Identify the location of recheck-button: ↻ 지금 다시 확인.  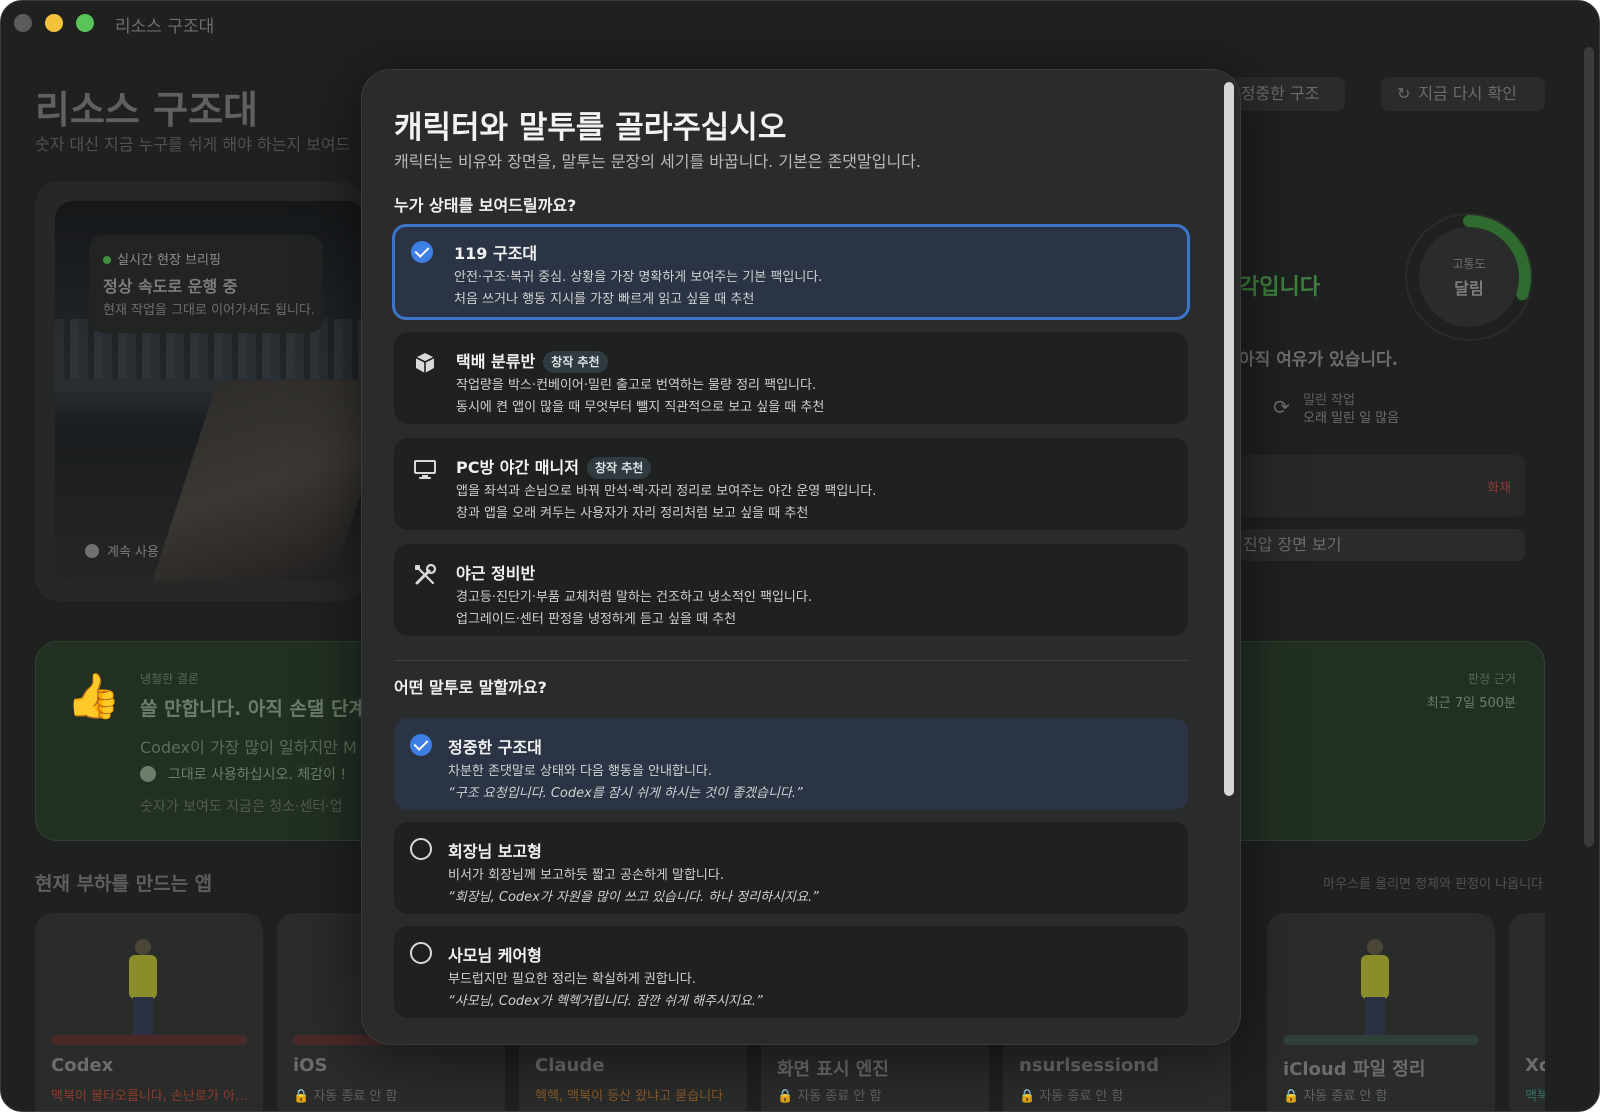
(1463, 94).